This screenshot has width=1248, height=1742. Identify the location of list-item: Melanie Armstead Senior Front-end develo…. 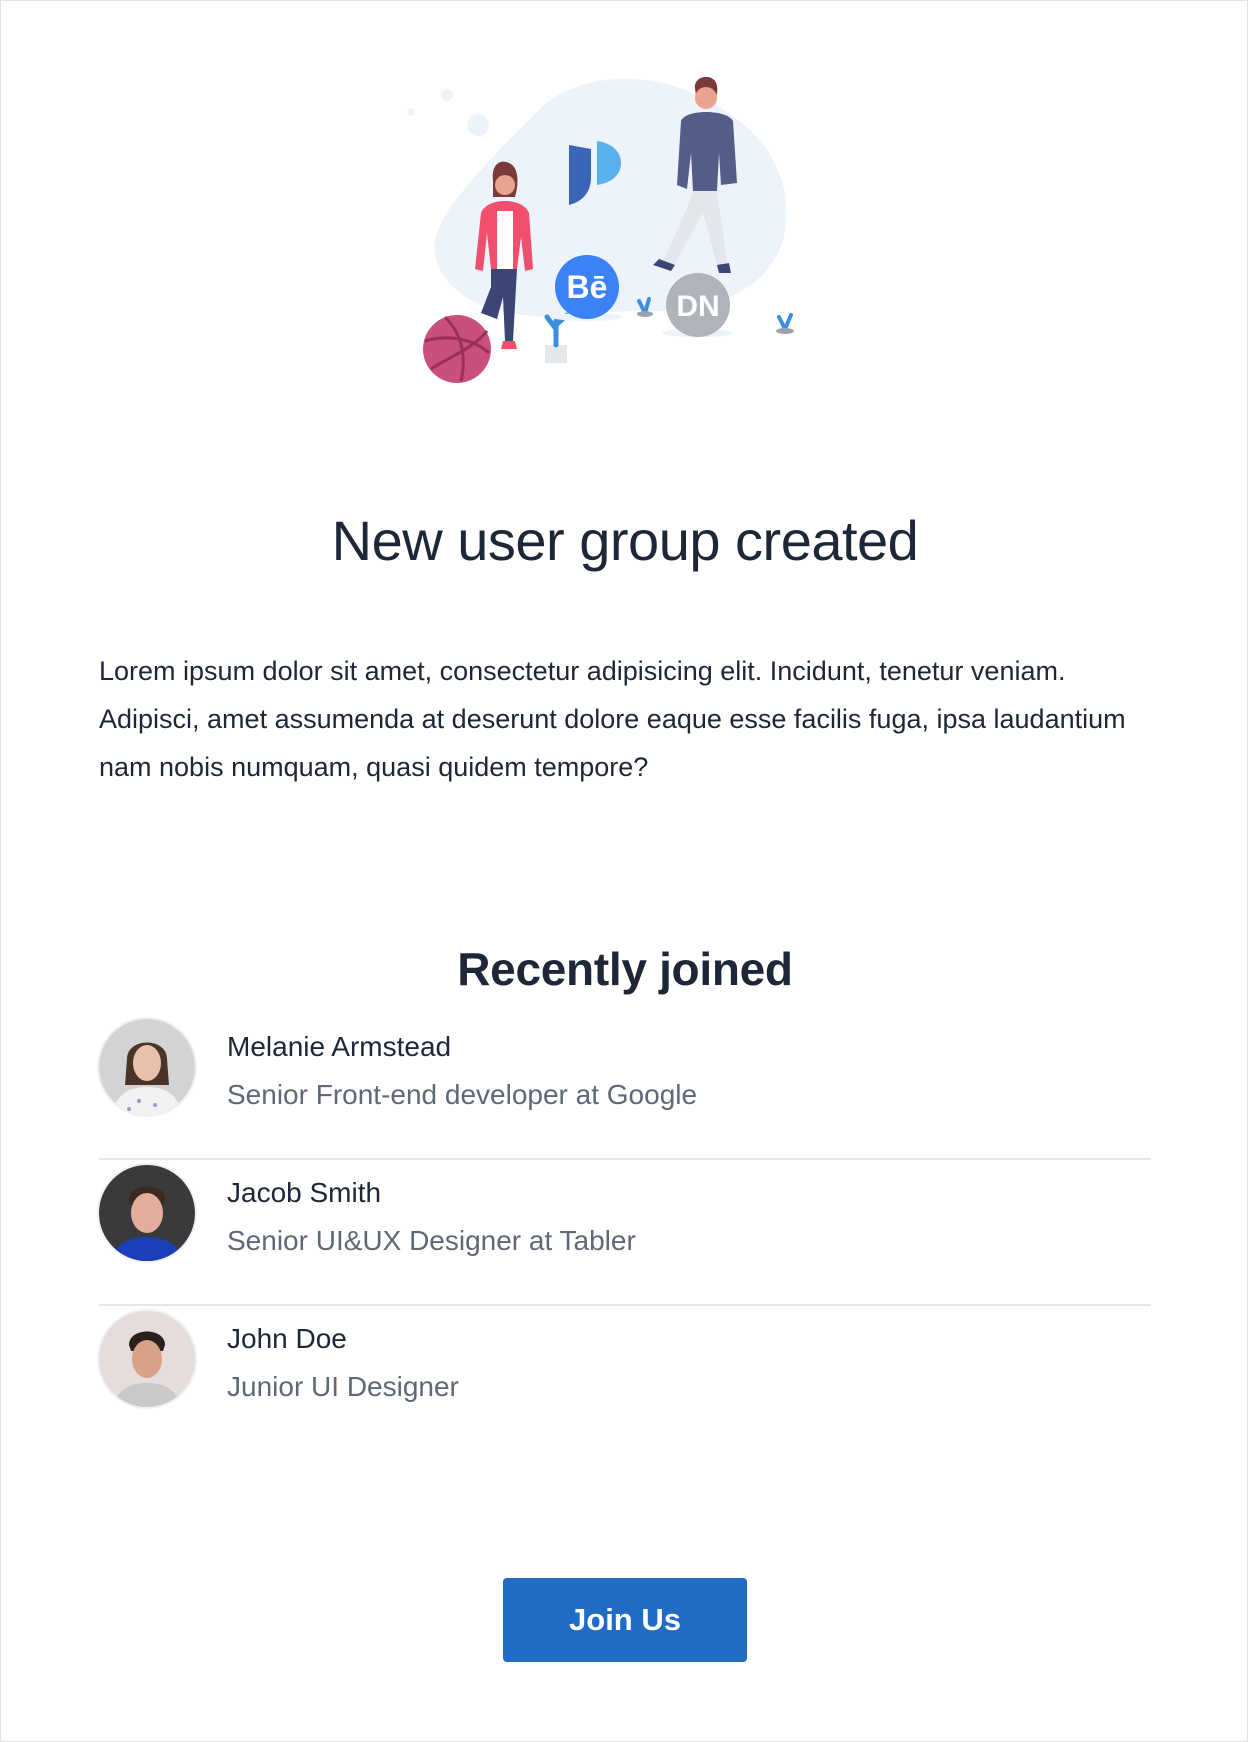
(625, 1087).